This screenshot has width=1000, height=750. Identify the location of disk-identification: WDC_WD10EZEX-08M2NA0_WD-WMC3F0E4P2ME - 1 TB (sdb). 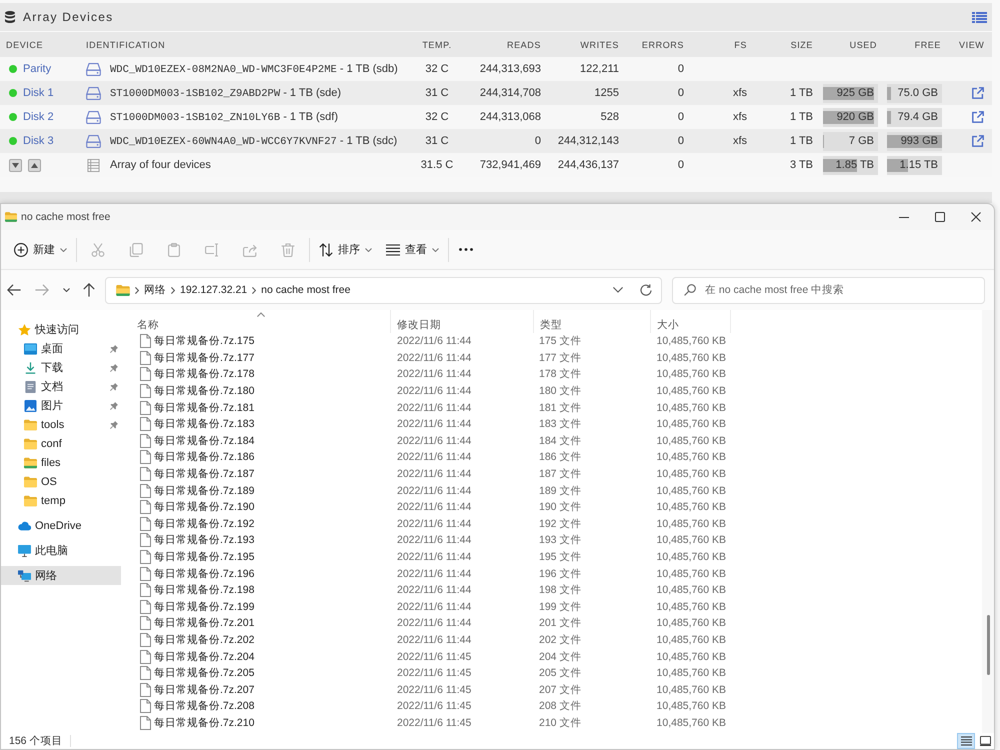
(254, 69).